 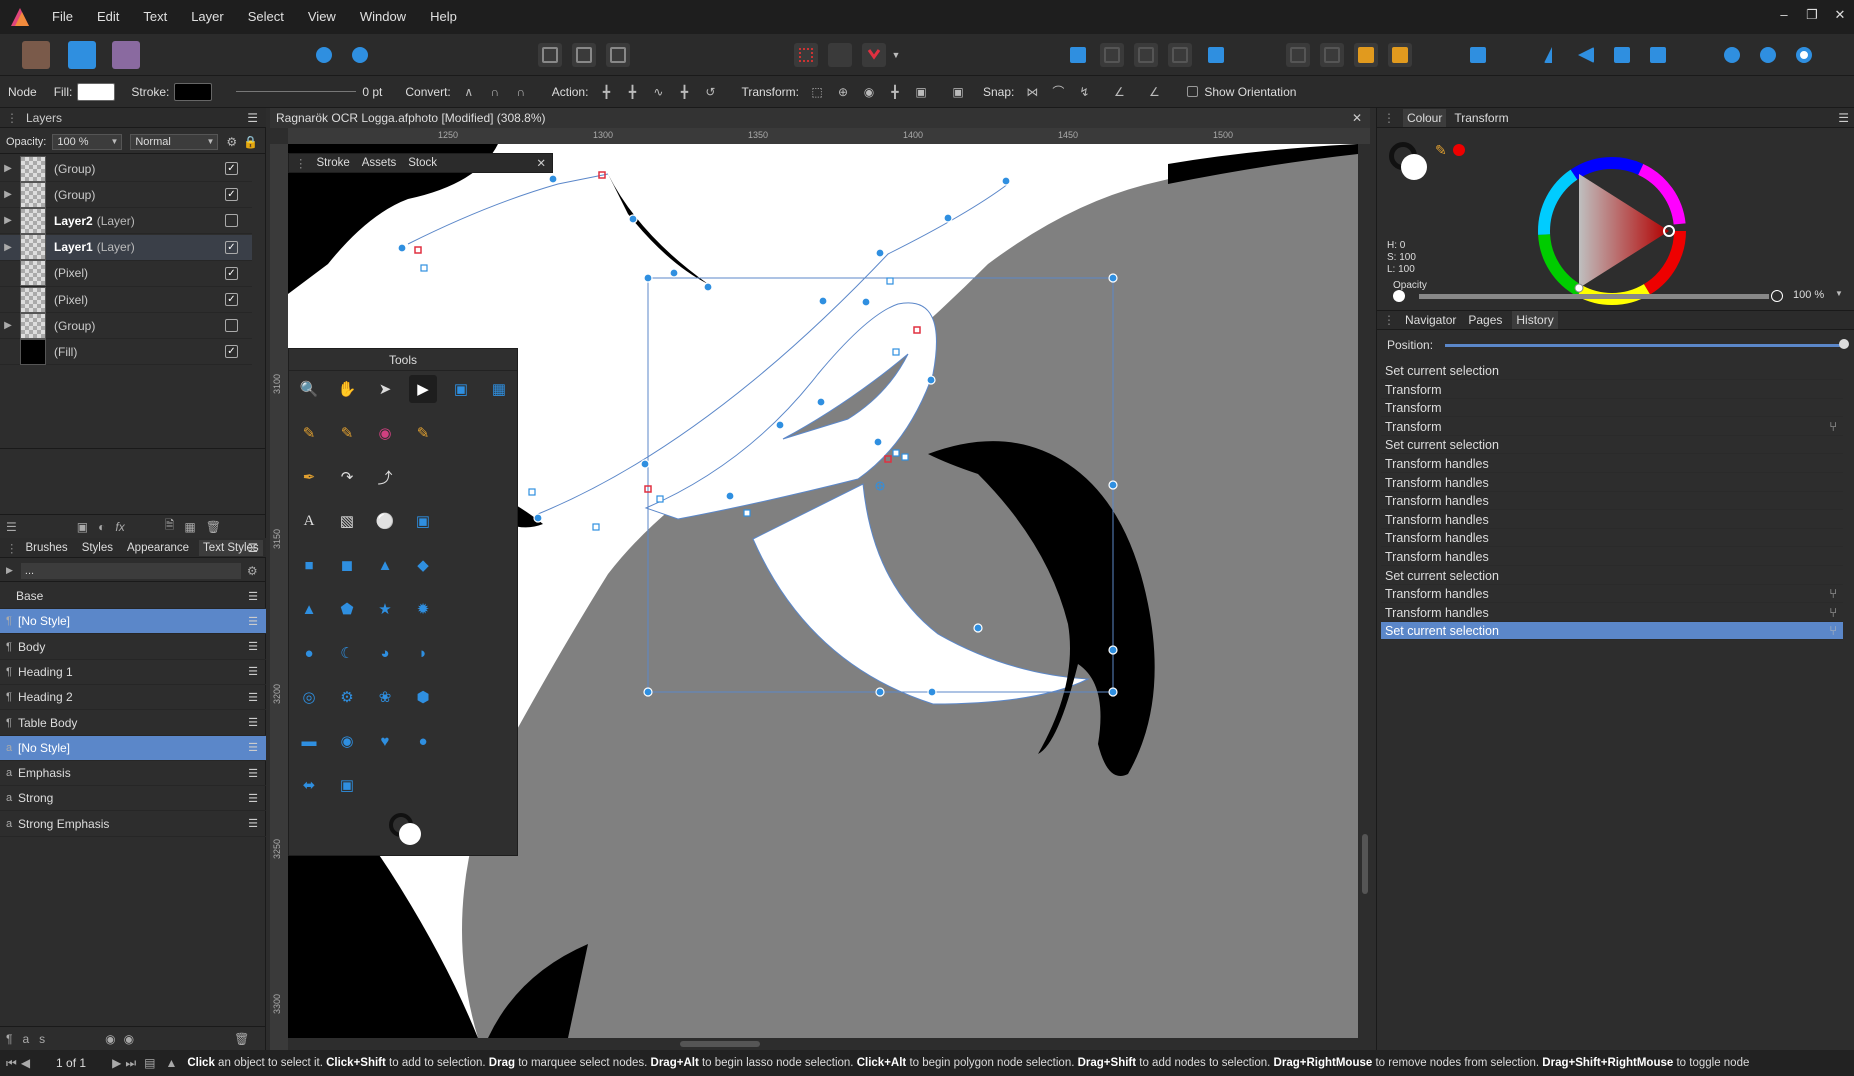 What do you see at coordinates (210, 142) in the screenshot?
I see `blend-dropdown-icon: ▼` at bounding box center [210, 142].